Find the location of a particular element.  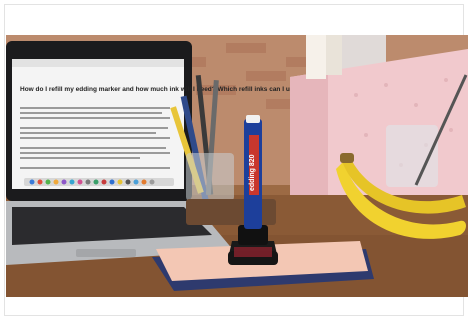

wooden-tray is located at coordinates (231, 212).